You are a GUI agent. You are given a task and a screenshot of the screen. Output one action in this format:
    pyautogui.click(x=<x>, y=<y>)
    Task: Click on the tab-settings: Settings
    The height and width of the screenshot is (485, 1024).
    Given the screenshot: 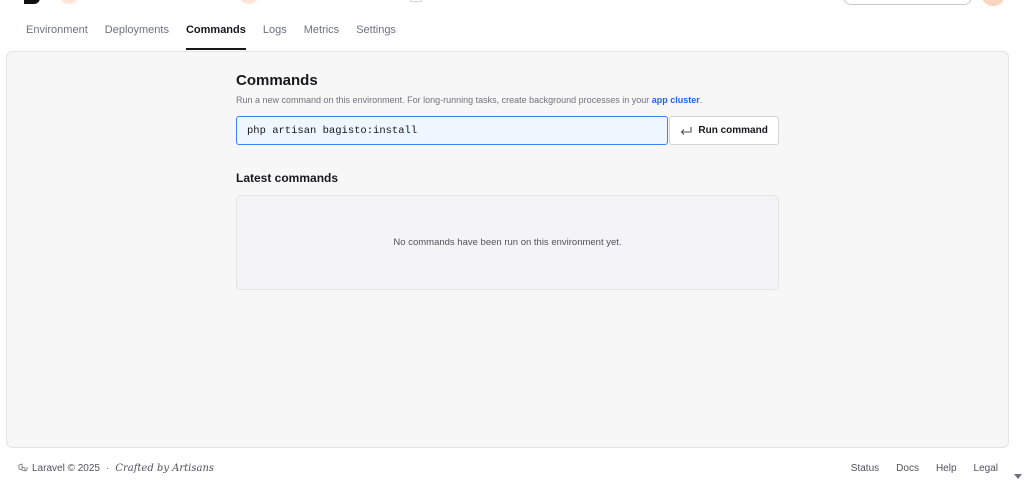 What is the action you would take?
    pyautogui.click(x=376, y=34)
    